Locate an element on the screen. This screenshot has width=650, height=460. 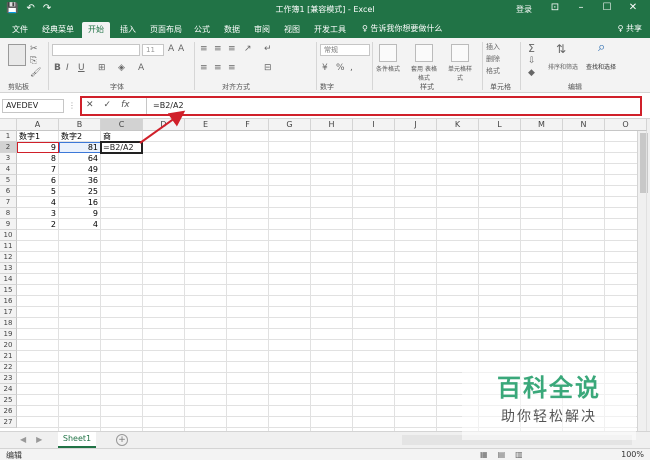
cell-a6: 5 is located at coordinates (37, 191).